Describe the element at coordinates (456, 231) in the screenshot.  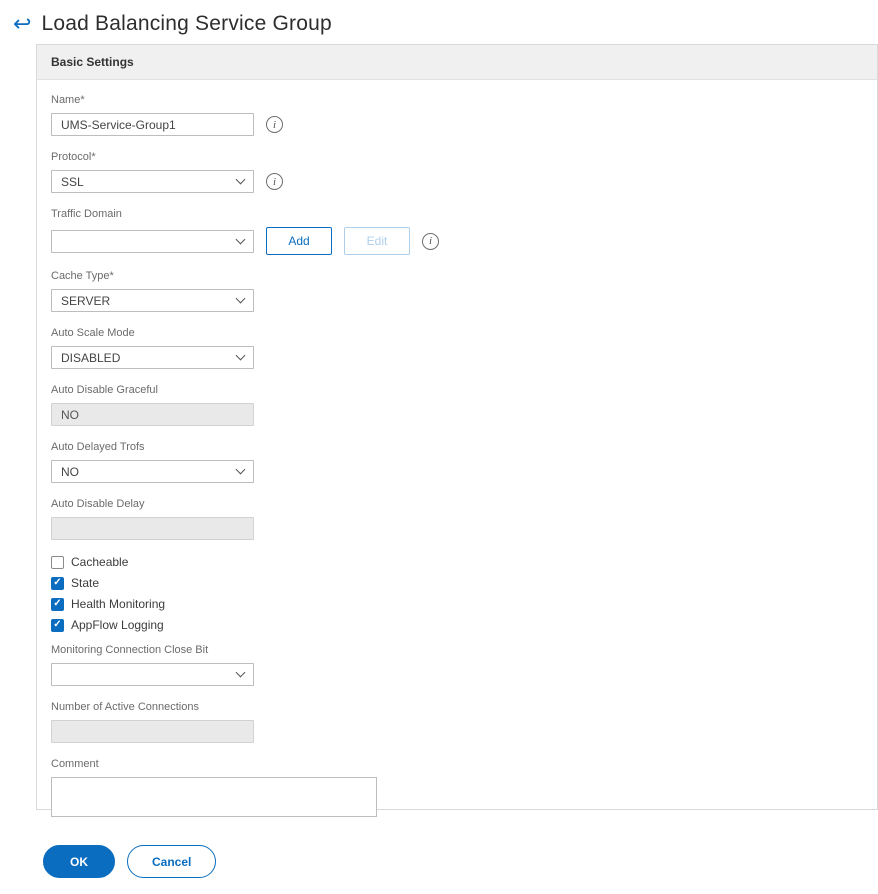
I see `field-traffic-domain: Traffic Domain Add Edit i` at that location.